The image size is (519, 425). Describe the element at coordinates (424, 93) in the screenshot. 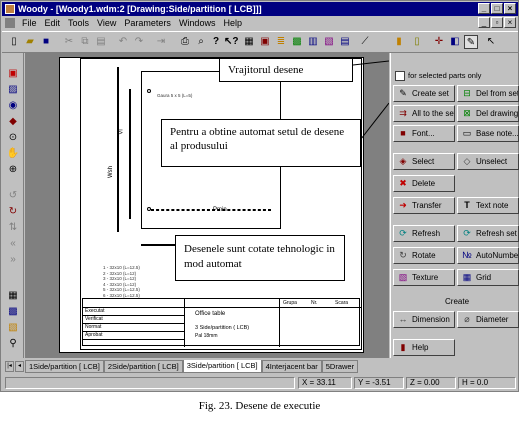

I see `create-set-button: ✎ Create set` at that location.